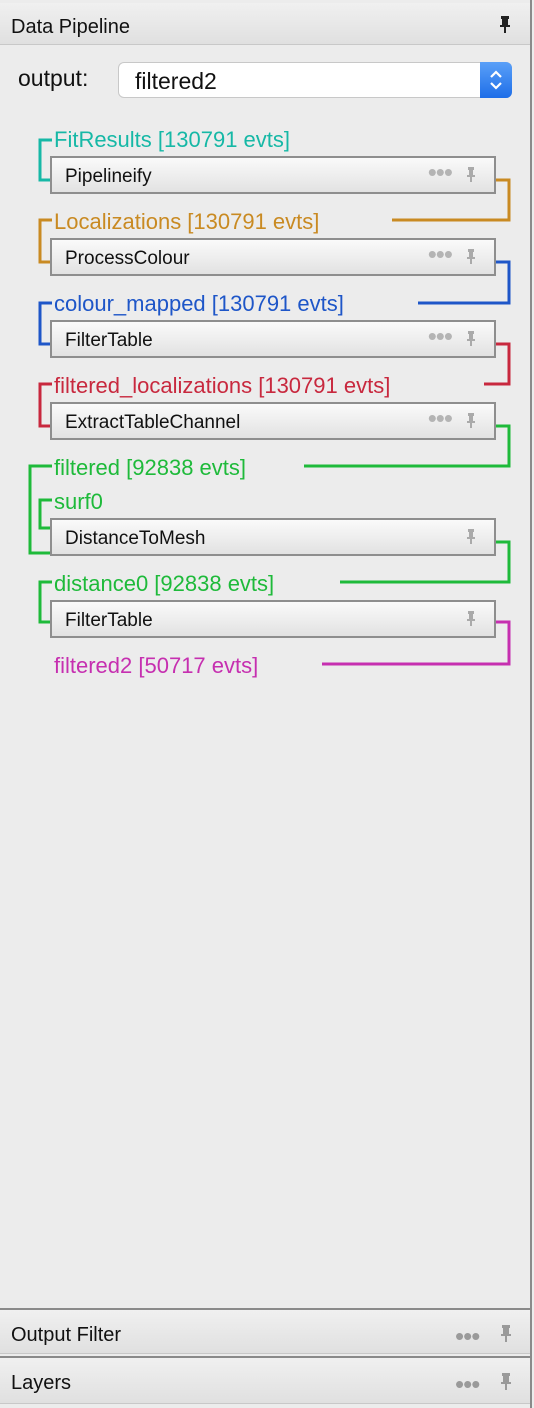 The width and height of the screenshot is (534, 1408). Describe the element at coordinates (108, 176) in the screenshot. I see `node-name: Pipelineify` at that location.